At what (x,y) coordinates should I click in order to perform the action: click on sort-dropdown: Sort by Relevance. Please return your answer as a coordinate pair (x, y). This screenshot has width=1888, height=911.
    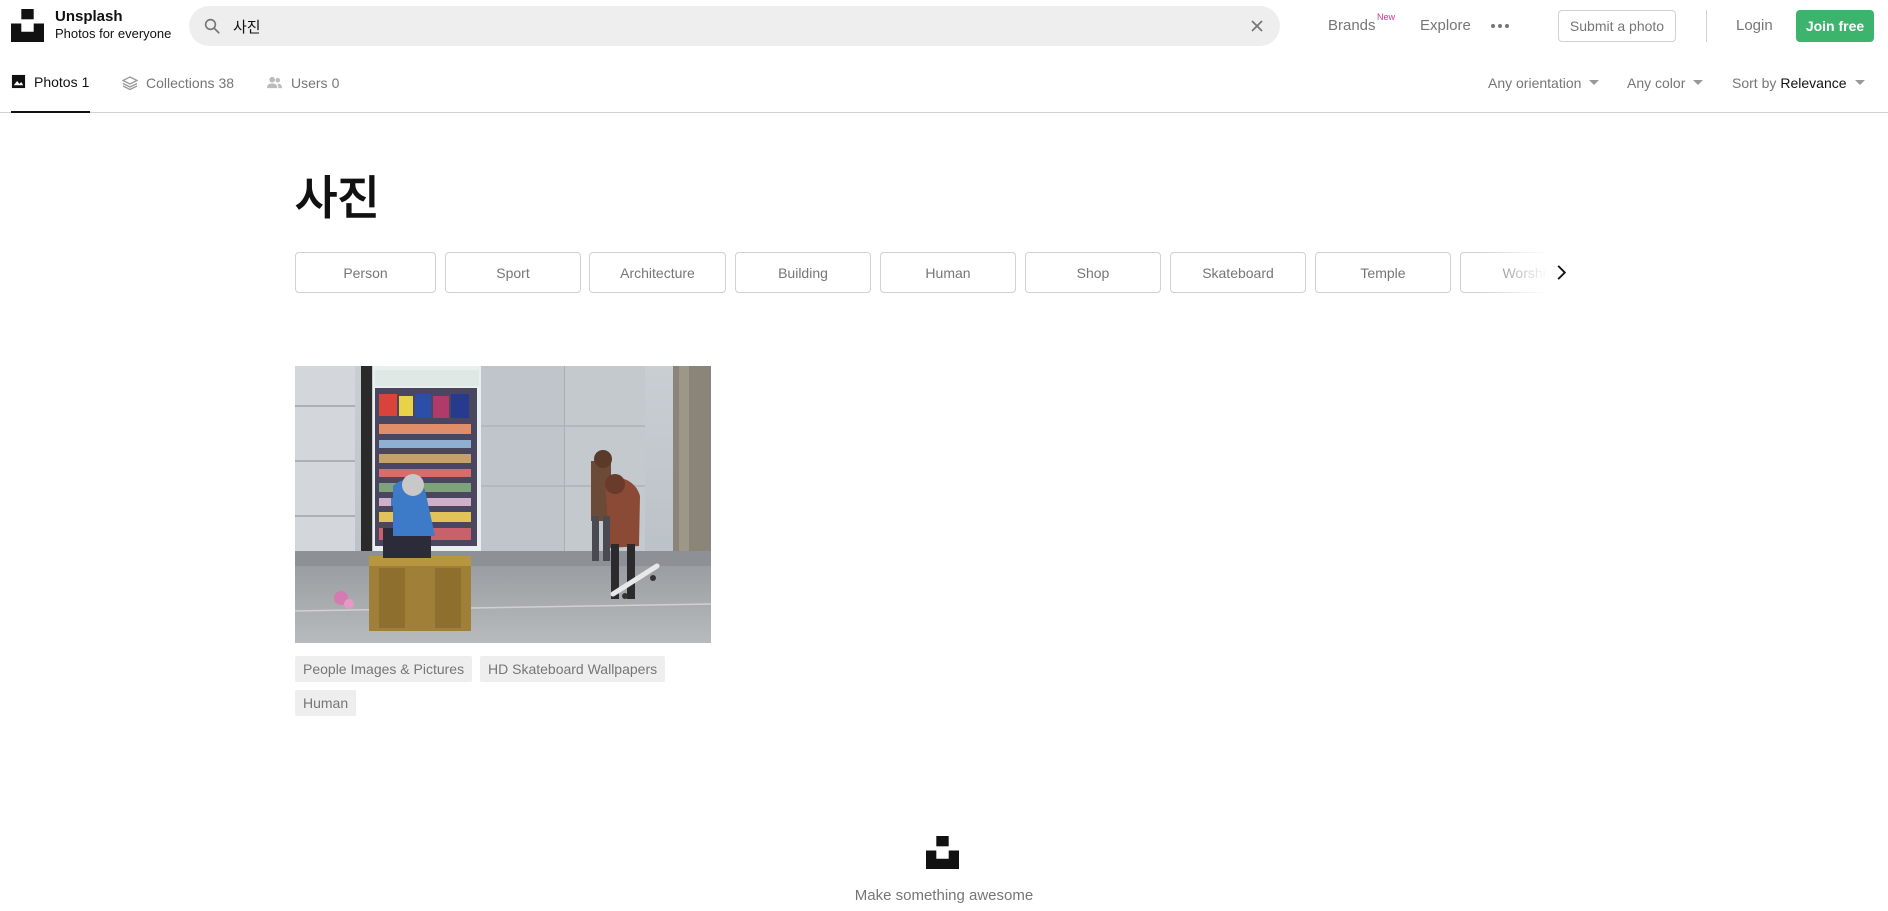
    Looking at the image, I should click on (1798, 82).